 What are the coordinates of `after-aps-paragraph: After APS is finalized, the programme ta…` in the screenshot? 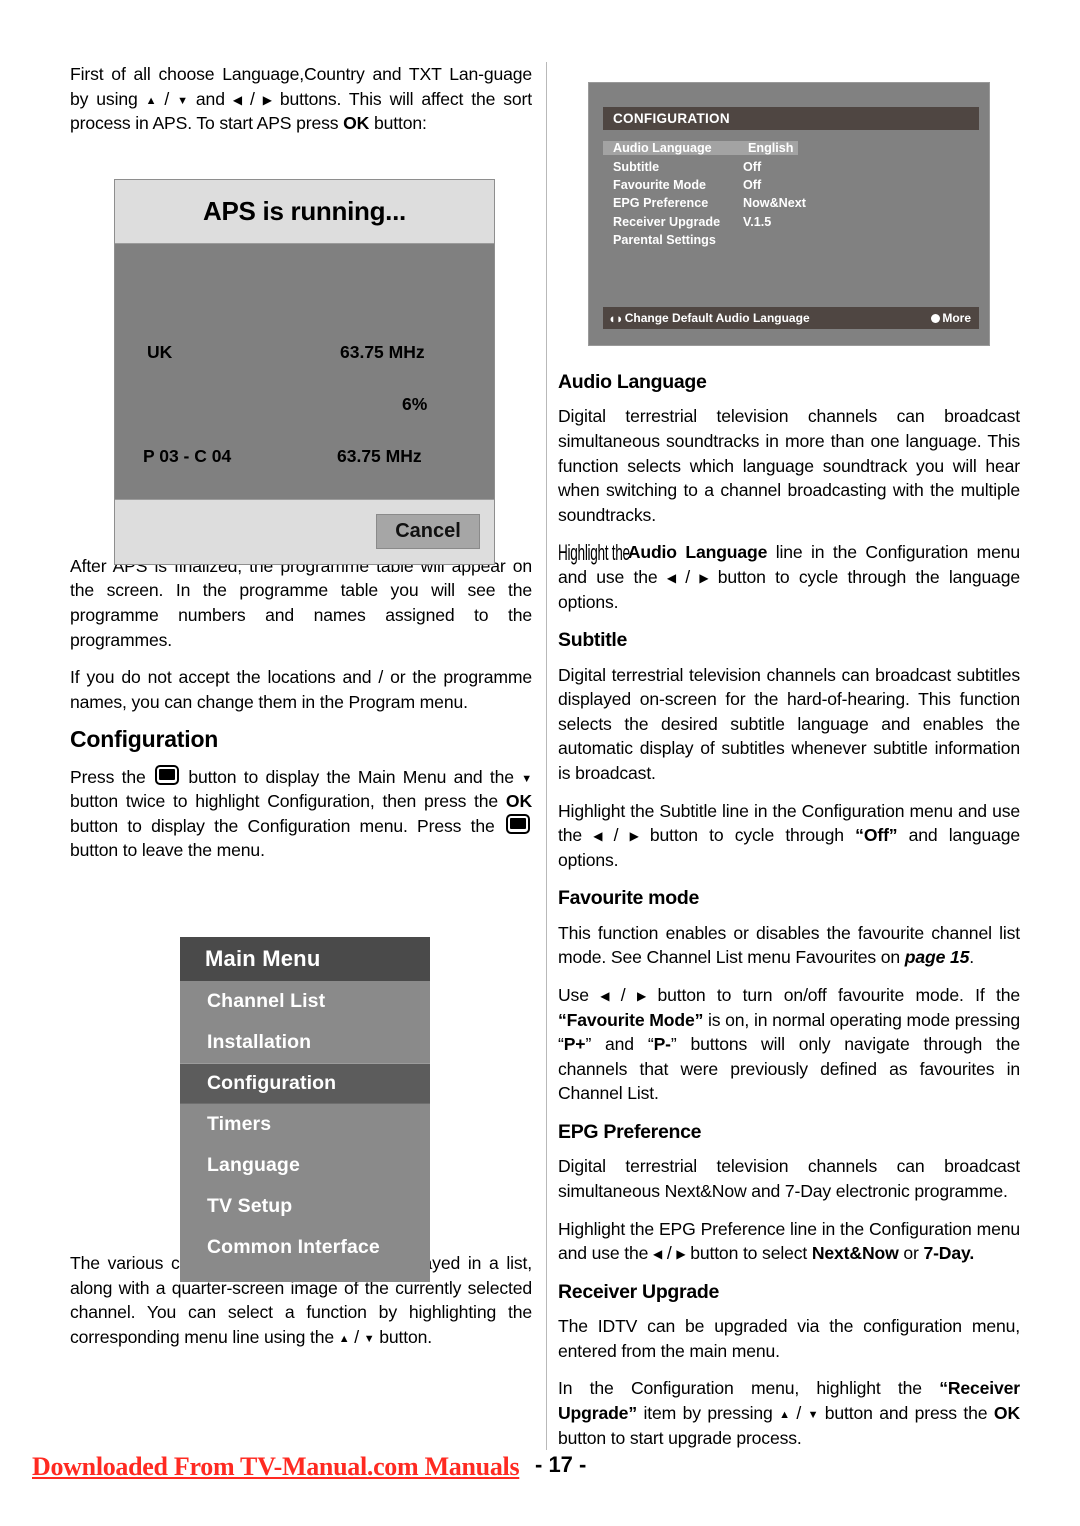 It's located at (301, 602).